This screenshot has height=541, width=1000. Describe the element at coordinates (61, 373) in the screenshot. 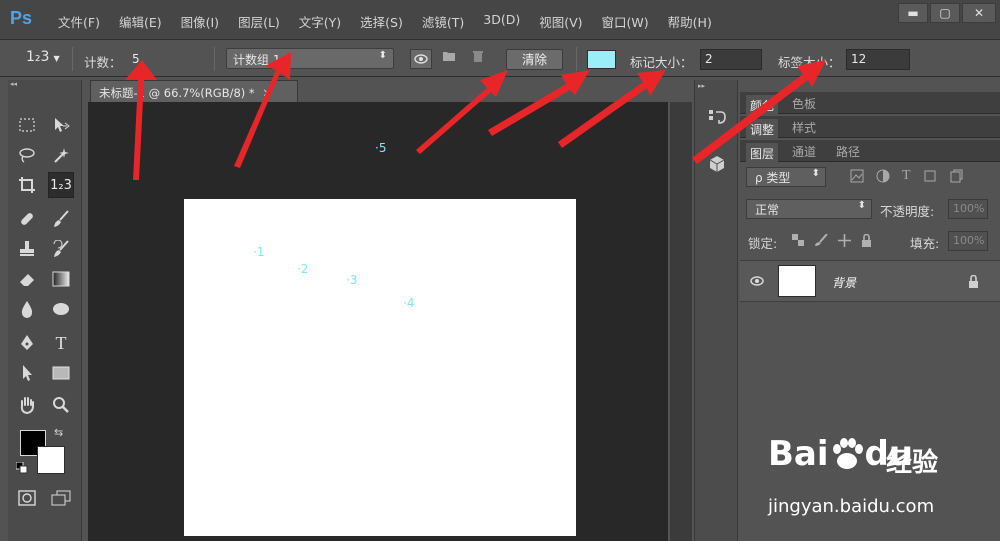

I see `rectangle-tool` at that location.